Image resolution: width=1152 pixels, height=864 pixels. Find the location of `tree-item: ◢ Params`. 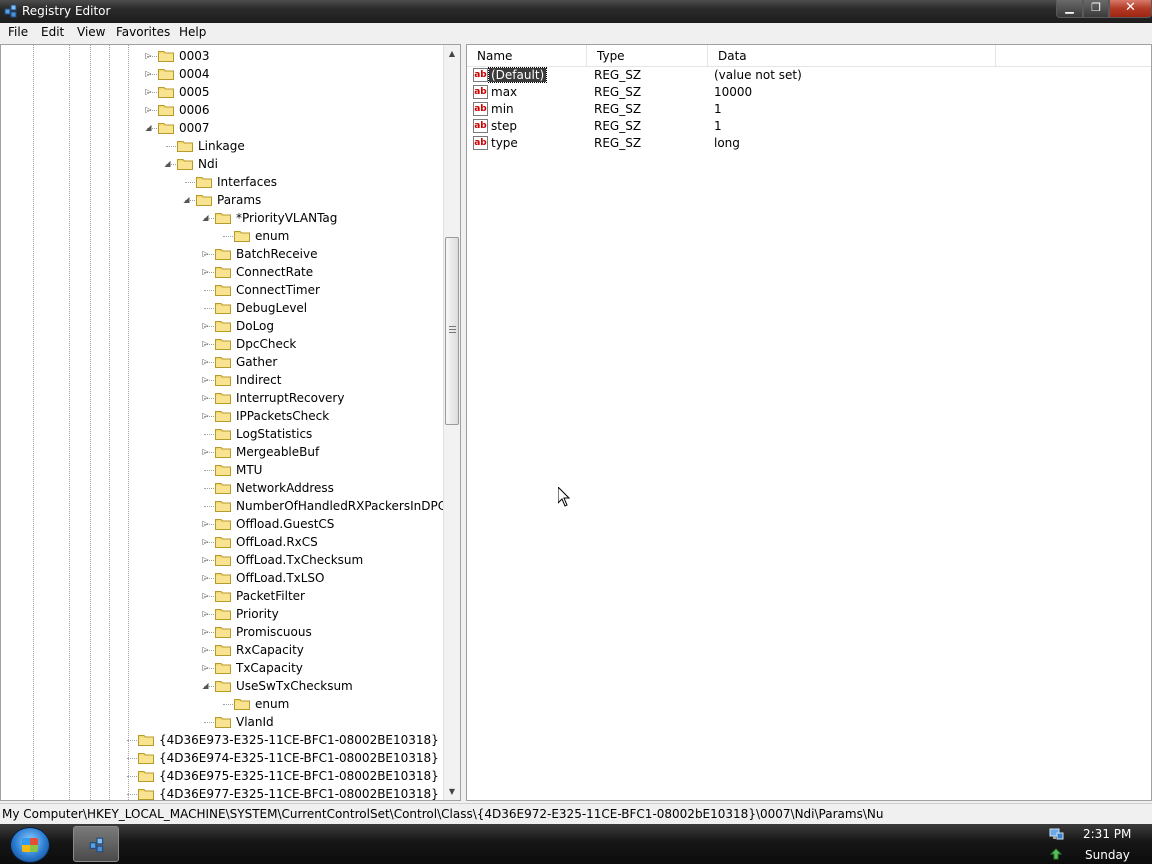

tree-item: ◢ Params is located at coordinates (222, 200).